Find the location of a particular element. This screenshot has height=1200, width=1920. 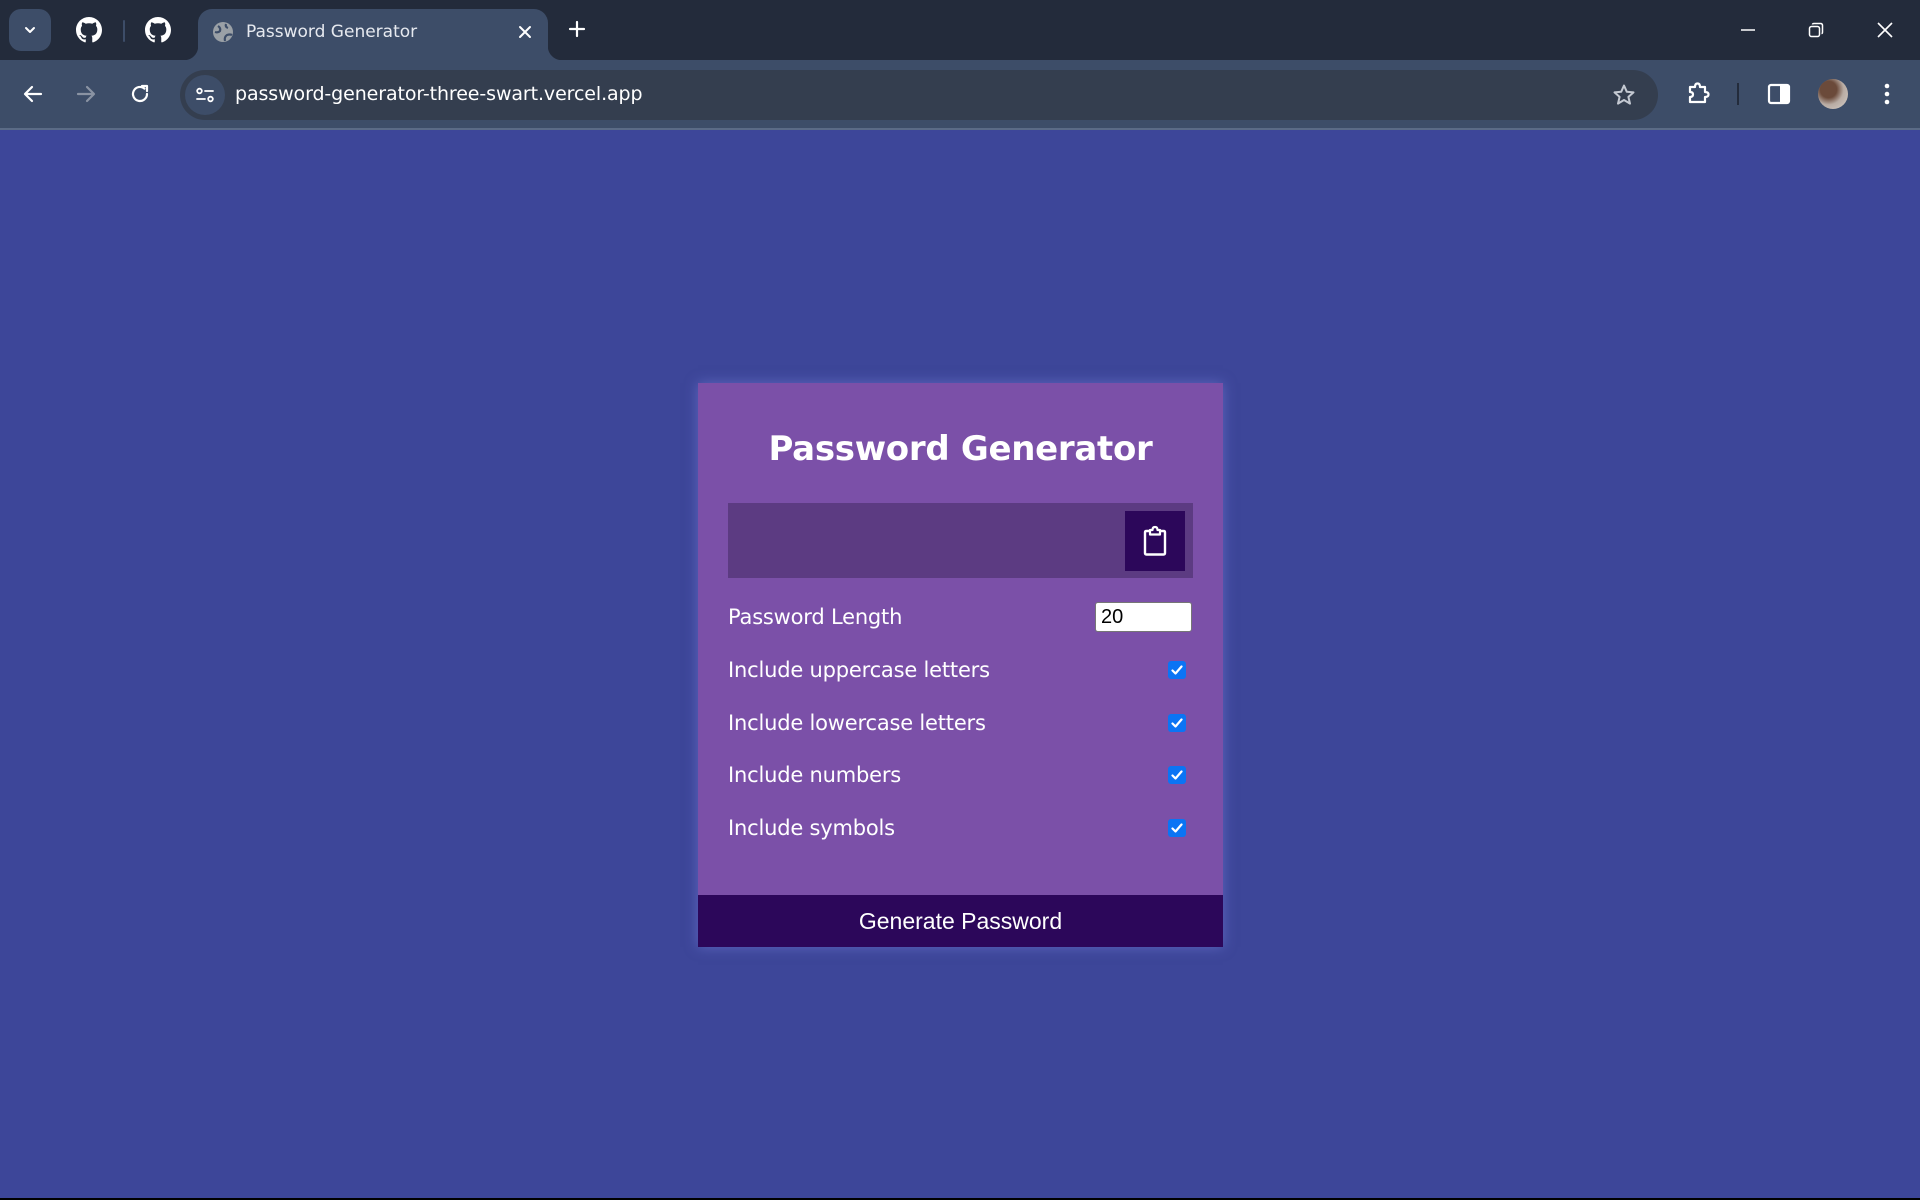

restore-button is located at coordinates (1816, 30).